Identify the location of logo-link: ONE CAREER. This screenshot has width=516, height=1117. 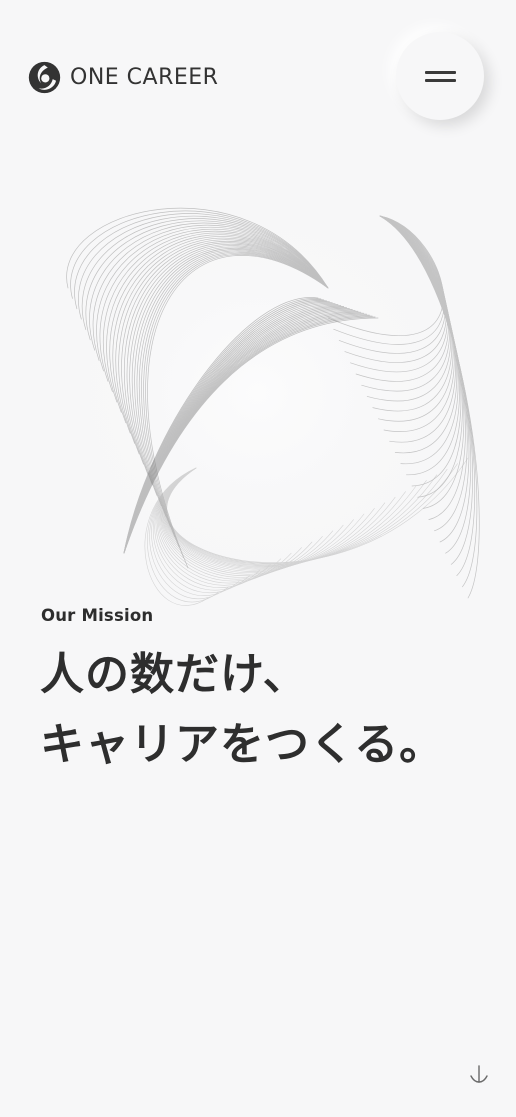
(123, 77).